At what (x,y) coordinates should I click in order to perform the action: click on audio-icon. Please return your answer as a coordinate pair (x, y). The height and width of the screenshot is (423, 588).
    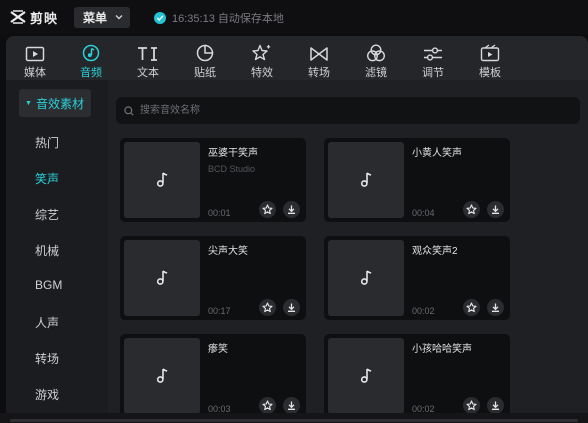
    Looking at the image, I should click on (91, 51).